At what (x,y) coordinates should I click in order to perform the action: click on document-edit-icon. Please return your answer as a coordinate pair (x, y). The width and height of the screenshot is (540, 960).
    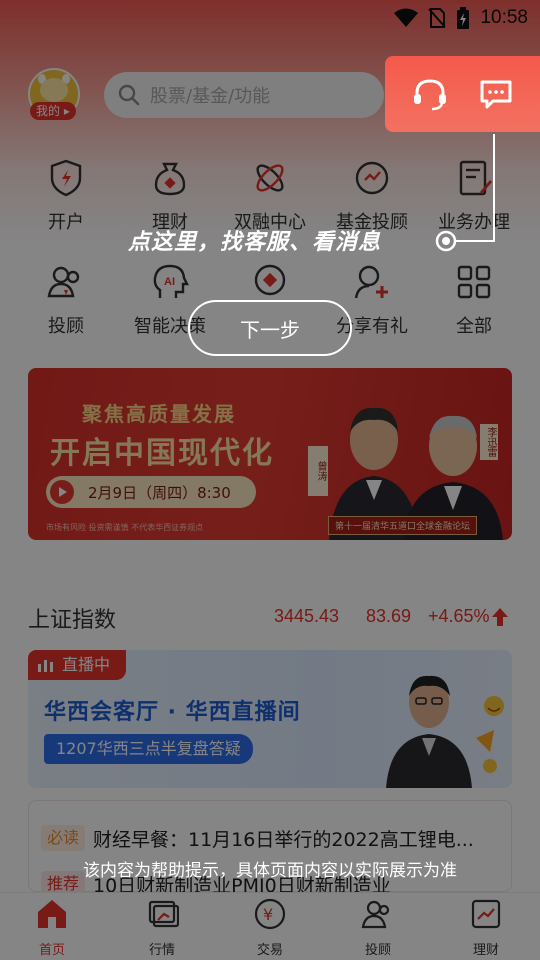
    Looking at the image, I should click on (475, 178).